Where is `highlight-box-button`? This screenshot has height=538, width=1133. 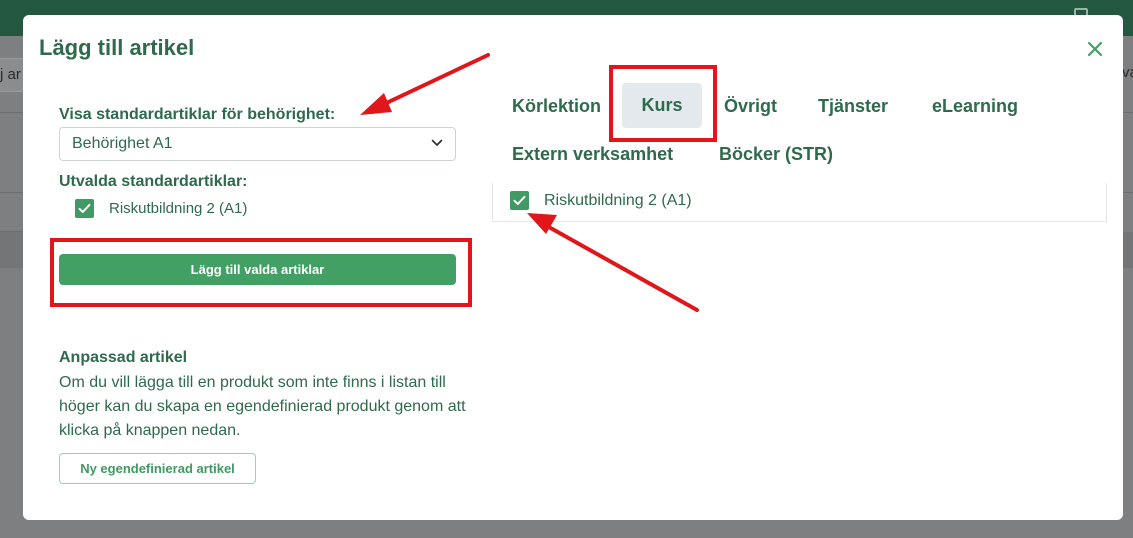 highlight-box-button is located at coordinates (261, 272).